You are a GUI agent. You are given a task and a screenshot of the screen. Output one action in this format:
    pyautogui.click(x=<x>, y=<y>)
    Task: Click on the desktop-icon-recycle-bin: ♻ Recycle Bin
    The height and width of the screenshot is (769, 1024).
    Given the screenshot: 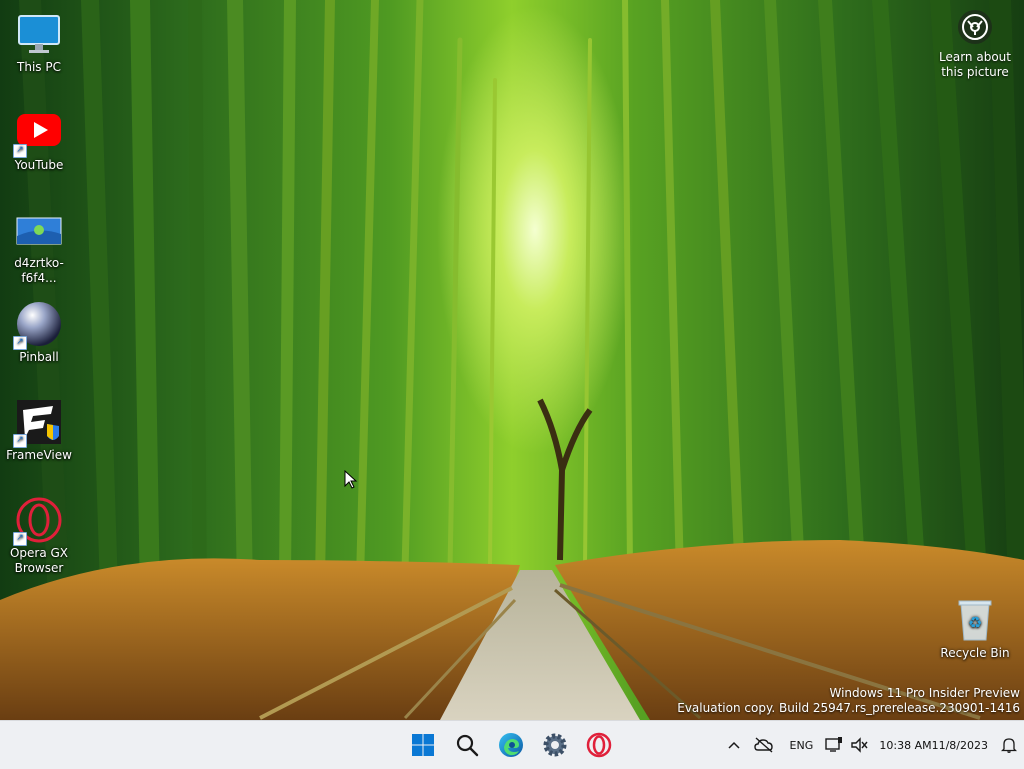 What is the action you would take?
    pyautogui.click(x=975, y=628)
    